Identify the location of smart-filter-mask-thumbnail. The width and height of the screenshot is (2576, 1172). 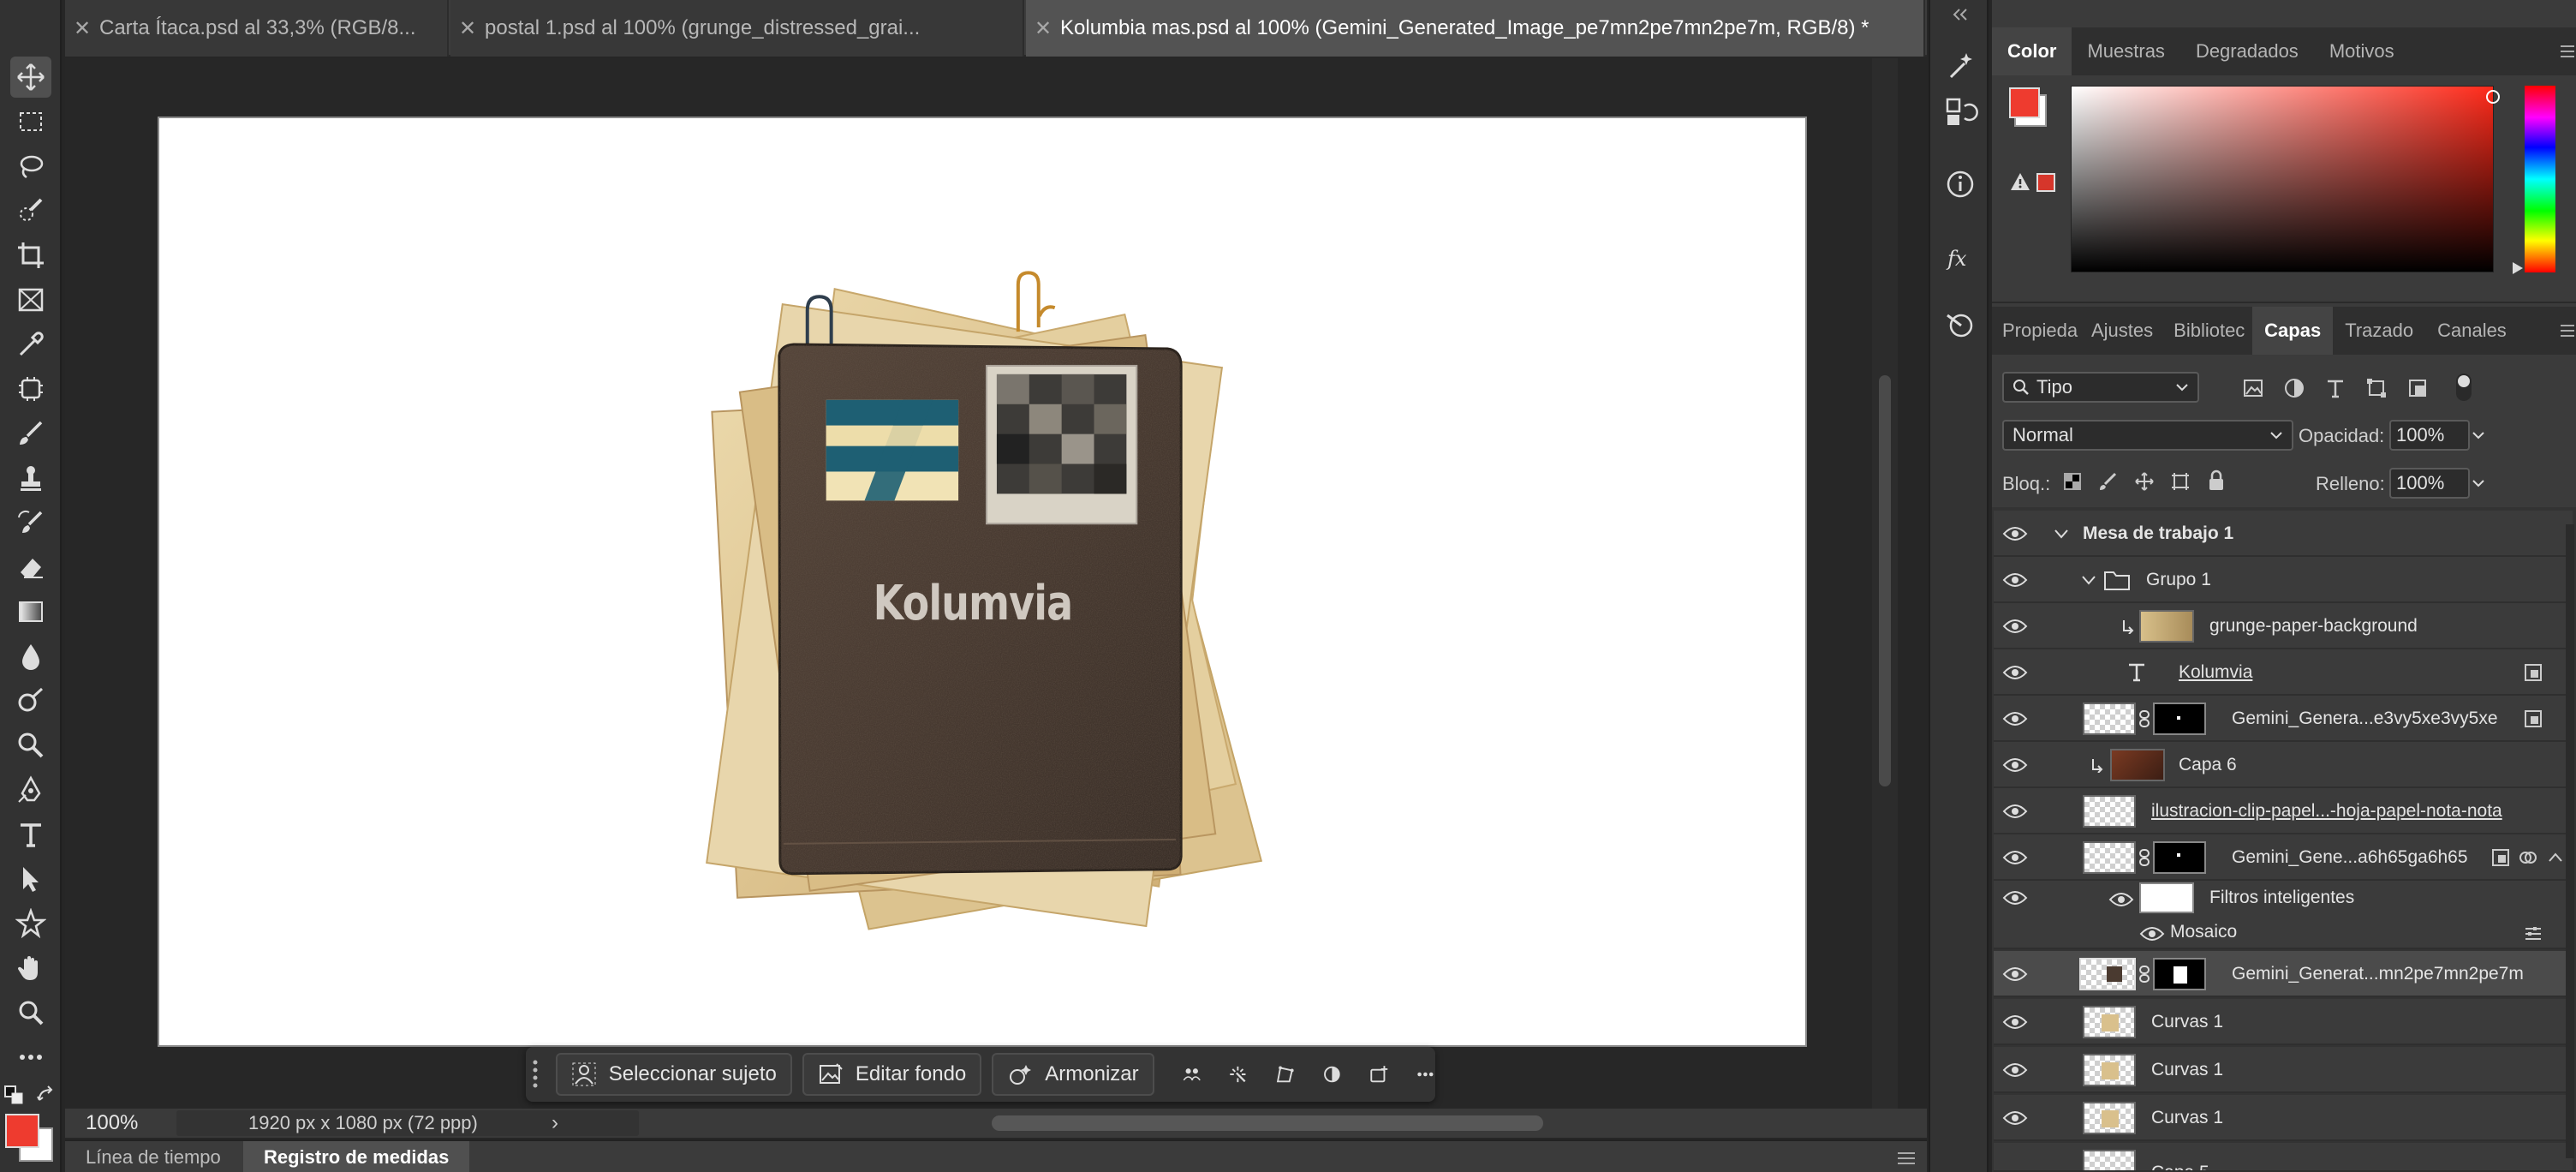
(2166, 898).